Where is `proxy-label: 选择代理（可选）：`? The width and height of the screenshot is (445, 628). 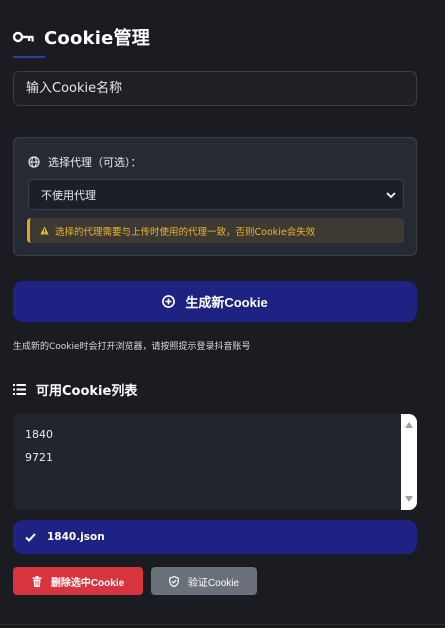 proxy-label: 选择代理（可选）： is located at coordinates (95, 162).